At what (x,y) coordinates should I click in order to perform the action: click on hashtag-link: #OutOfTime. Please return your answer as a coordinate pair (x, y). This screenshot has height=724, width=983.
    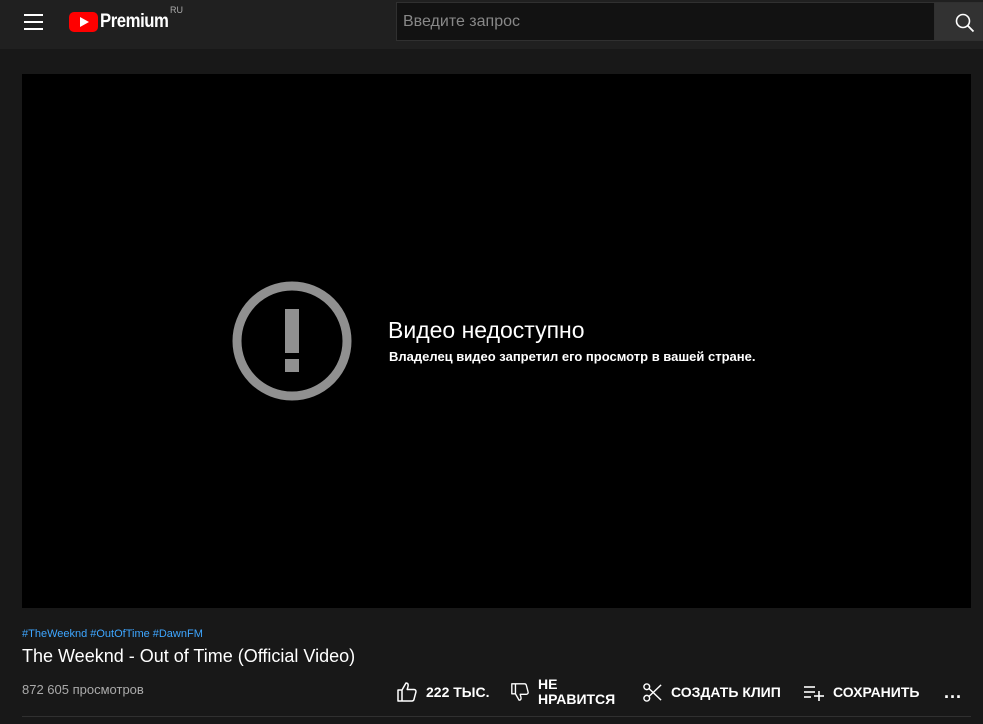
    Looking at the image, I should click on (120, 634).